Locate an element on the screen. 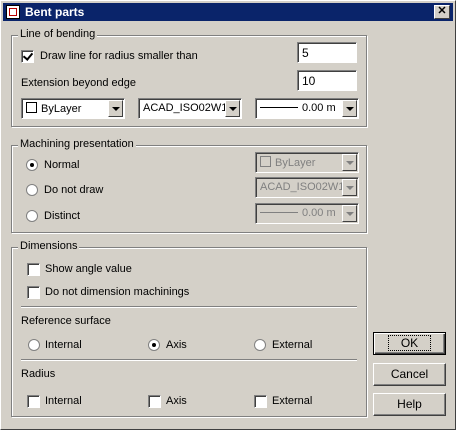 The height and width of the screenshot is (430, 456). reference-axis-label: Axis is located at coordinates (176, 345).